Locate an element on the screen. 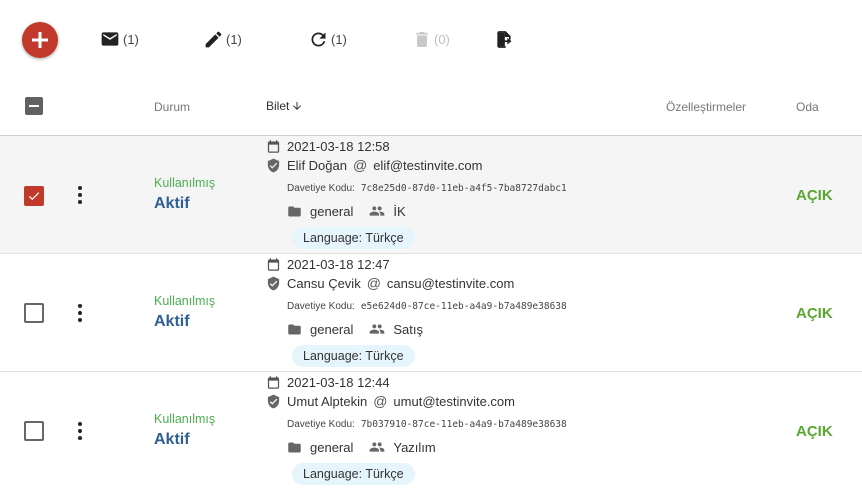 This screenshot has width=862, height=490. ticket-meta: general Satış is located at coordinates (355, 329).